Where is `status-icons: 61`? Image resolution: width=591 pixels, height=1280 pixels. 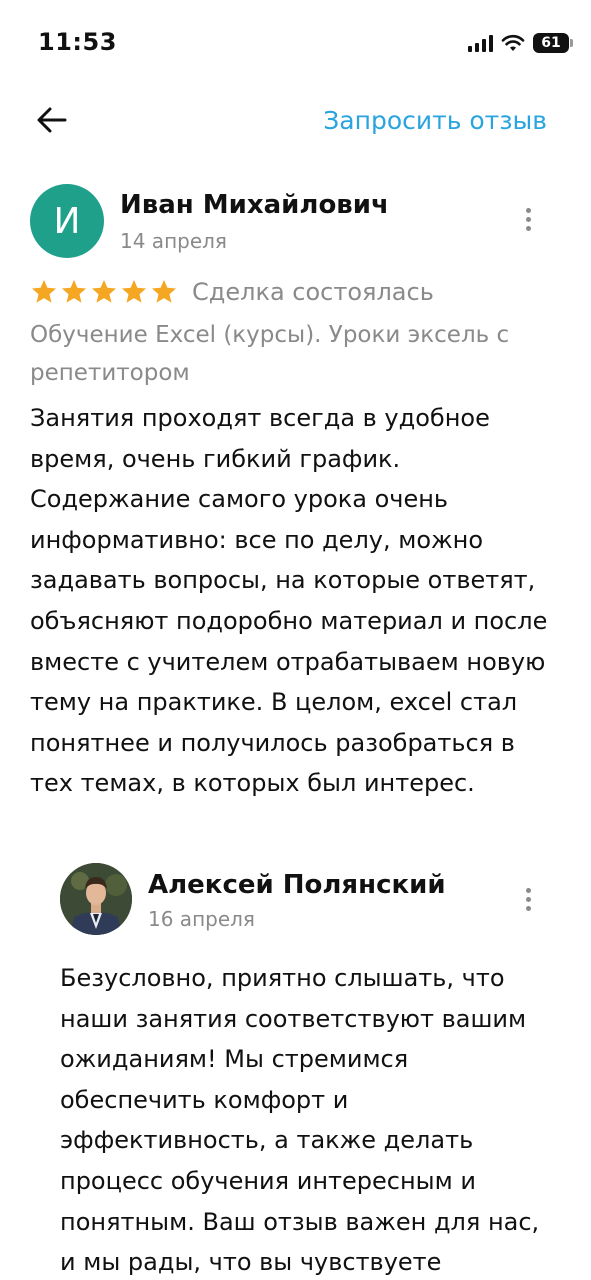 status-icons: 61 is located at coordinates (520, 43).